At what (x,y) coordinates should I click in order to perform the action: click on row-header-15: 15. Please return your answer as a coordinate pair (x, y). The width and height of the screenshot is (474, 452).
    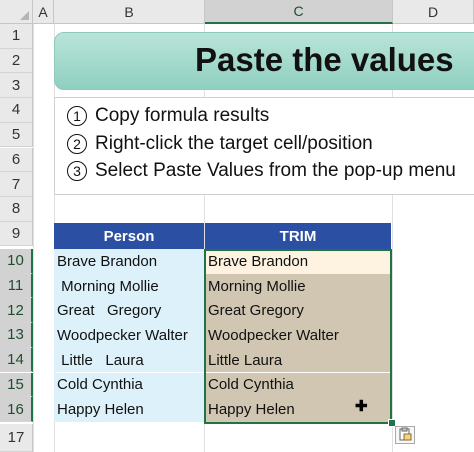
    Looking at the image, I should click on (16, 385).